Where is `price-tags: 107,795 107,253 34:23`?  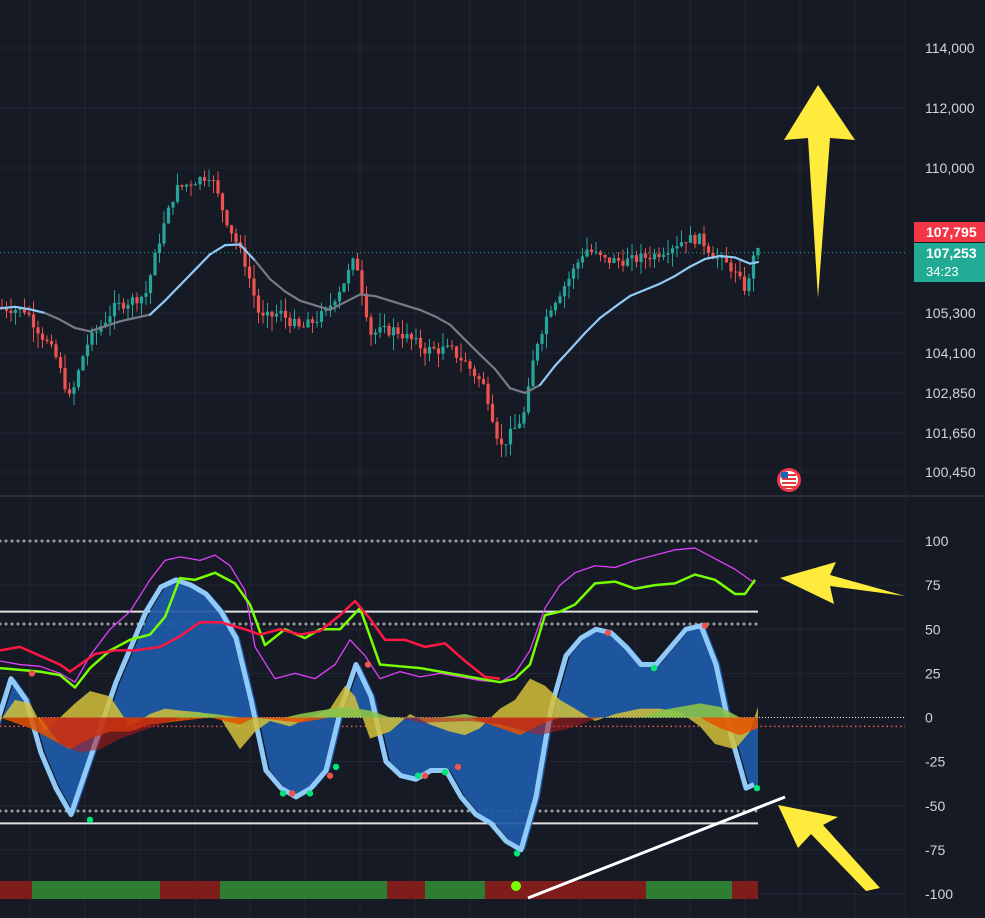
price-tags: 107,795 107,253 34:23 is located at coordinates (949, 252).